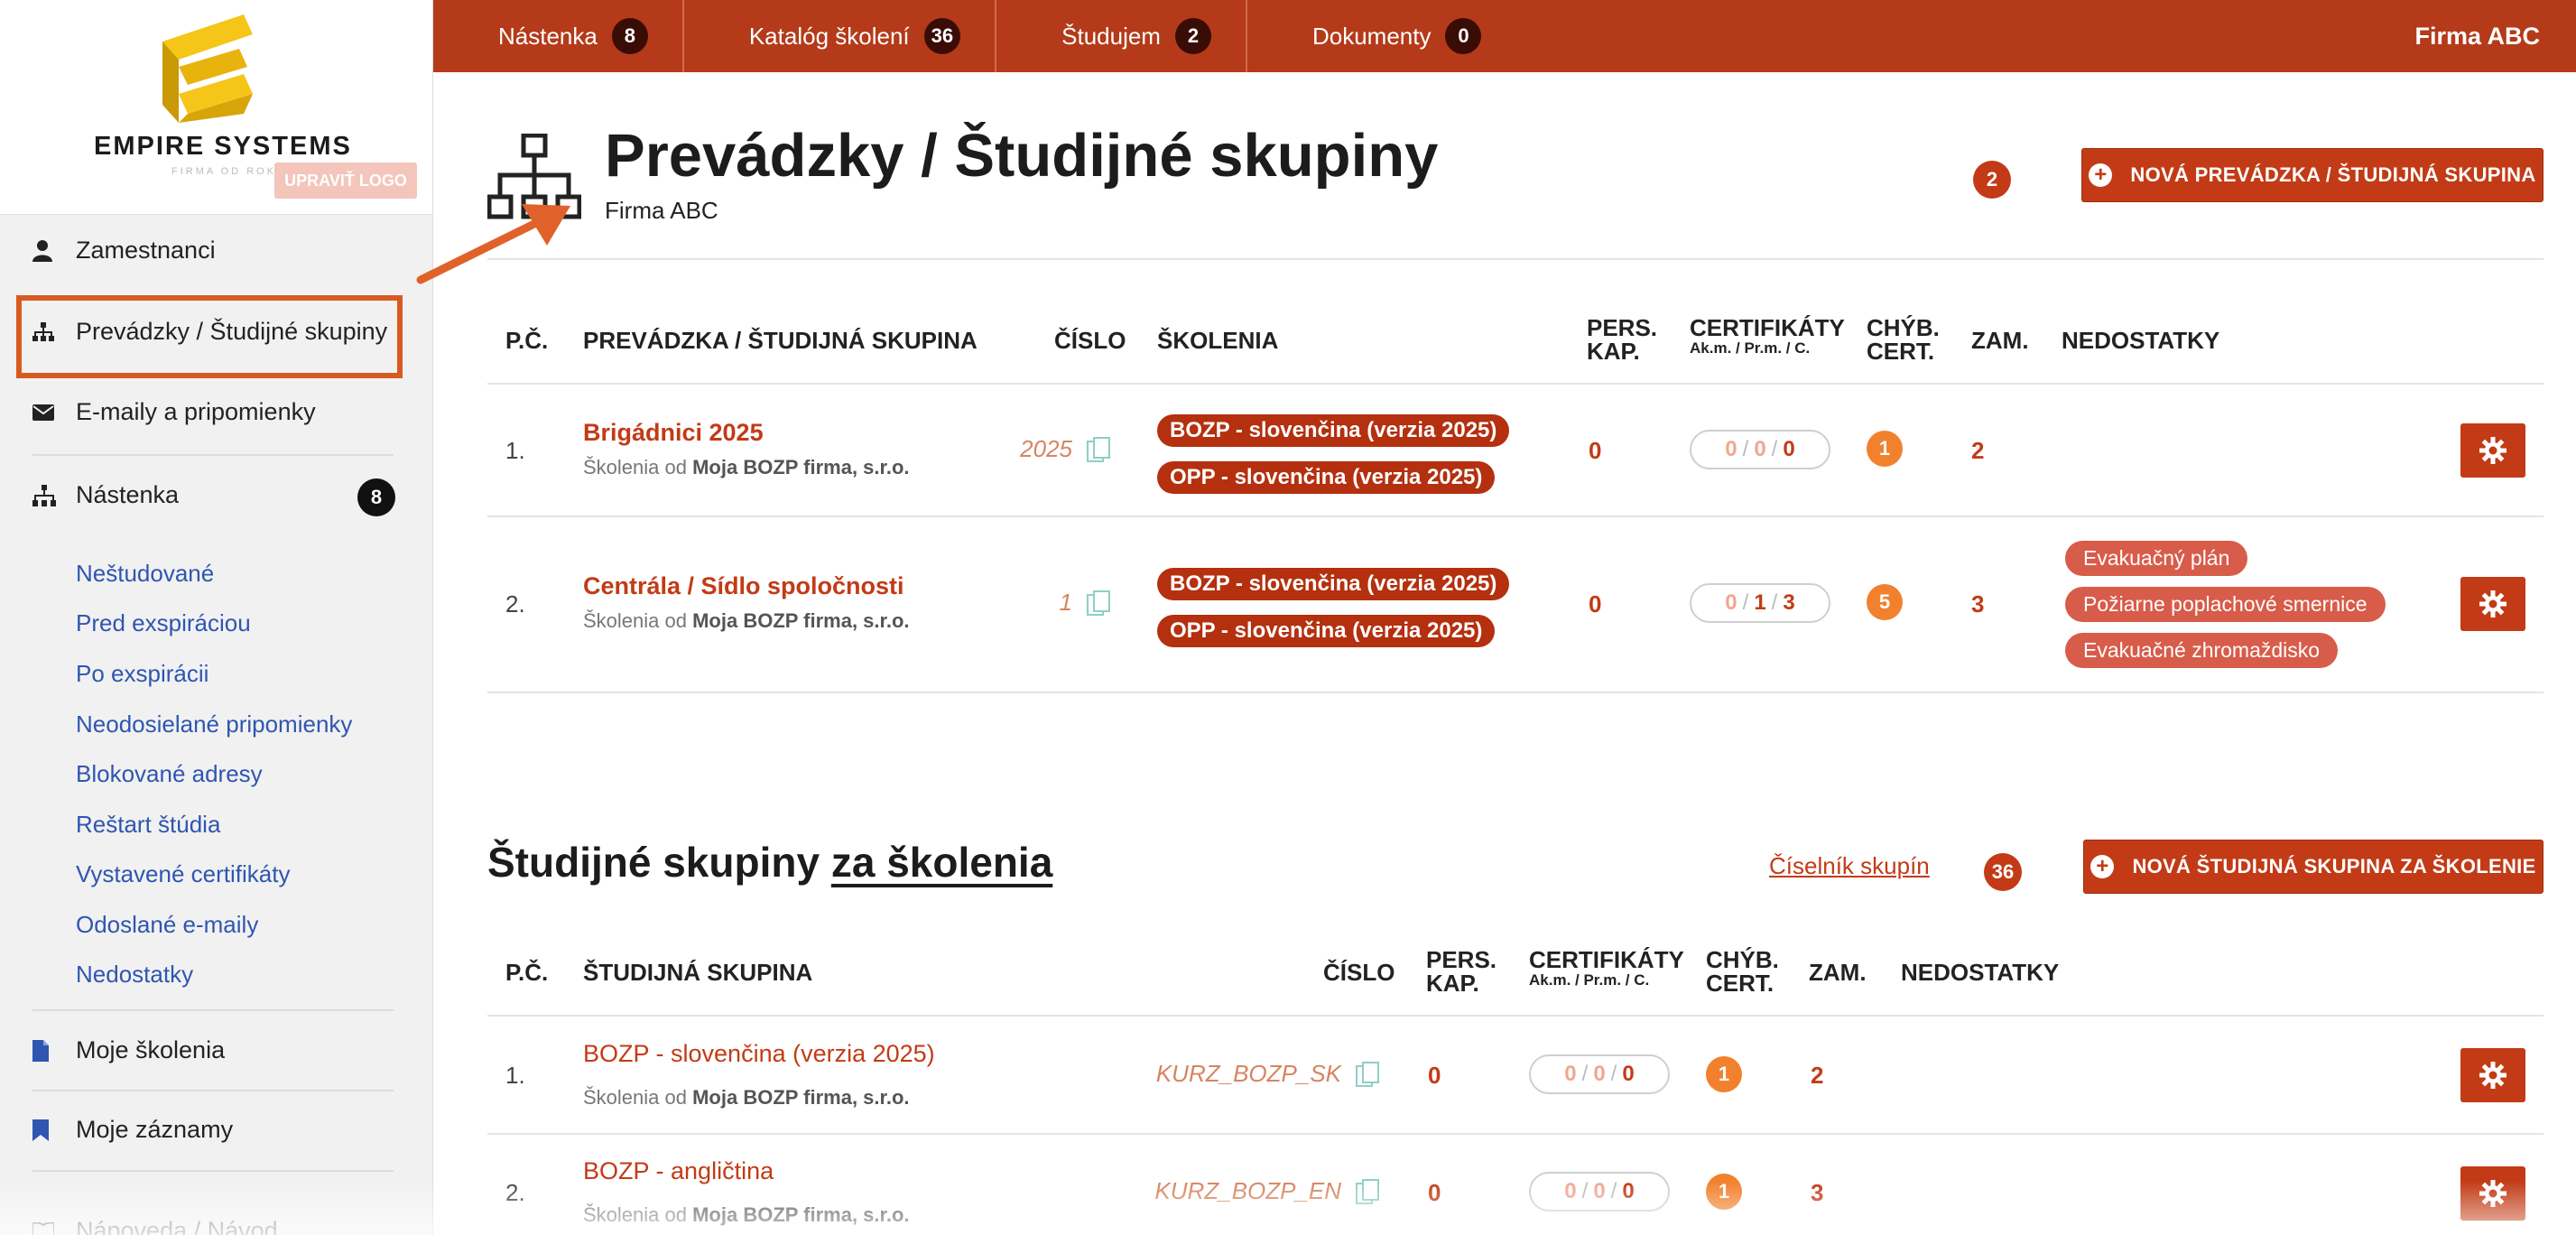  What do you see at coordinates (2141, 341) in the screenshot?
I see `col-header-nedostatky: NEDOSTATKY` at bounding box center [2141, 341].